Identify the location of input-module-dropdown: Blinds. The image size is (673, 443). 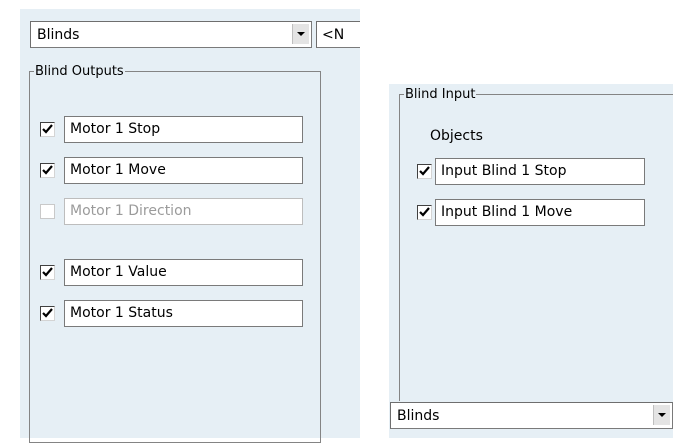
(531, 415).